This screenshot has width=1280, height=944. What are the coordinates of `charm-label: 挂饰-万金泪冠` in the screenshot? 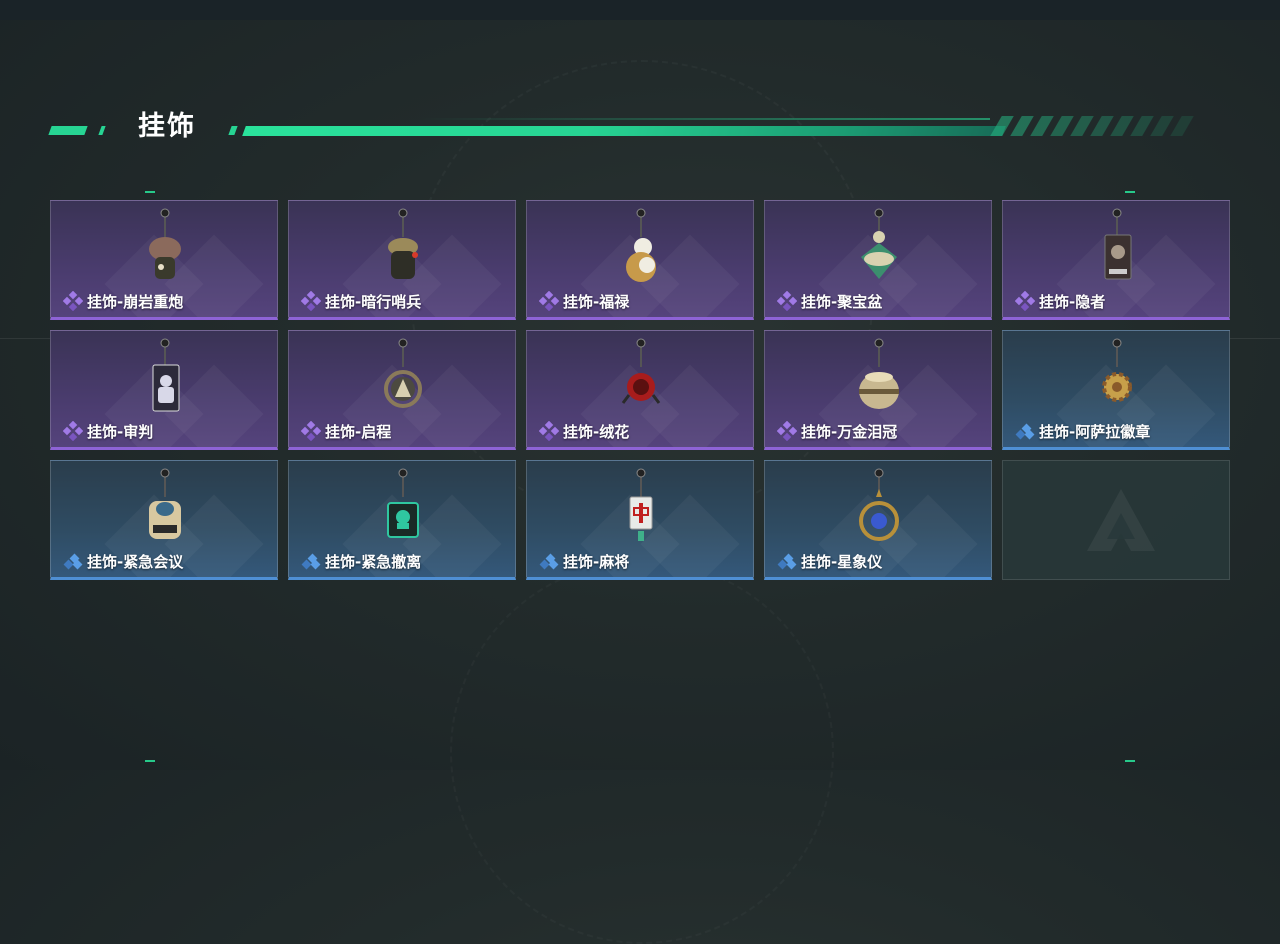 It's located at (837, 431).